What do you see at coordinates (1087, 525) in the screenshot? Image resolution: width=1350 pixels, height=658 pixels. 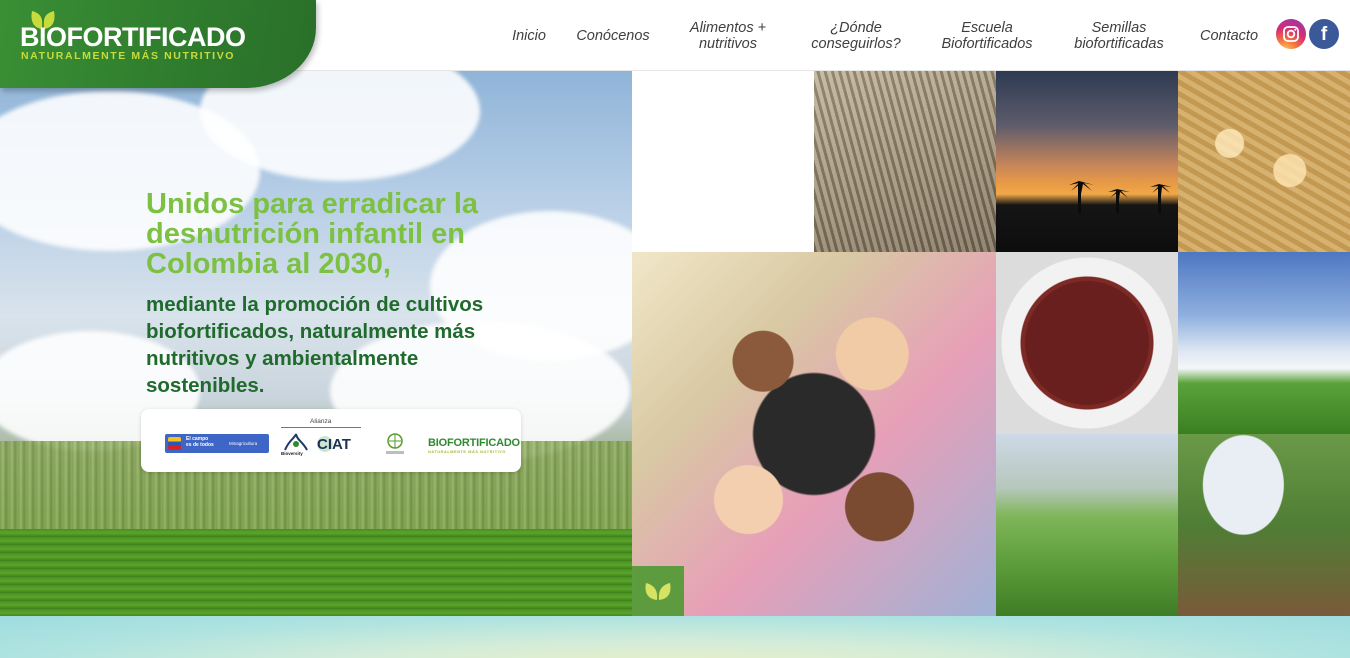 I see `photo-farmer-in-field` at bounding box center [1087, 525].